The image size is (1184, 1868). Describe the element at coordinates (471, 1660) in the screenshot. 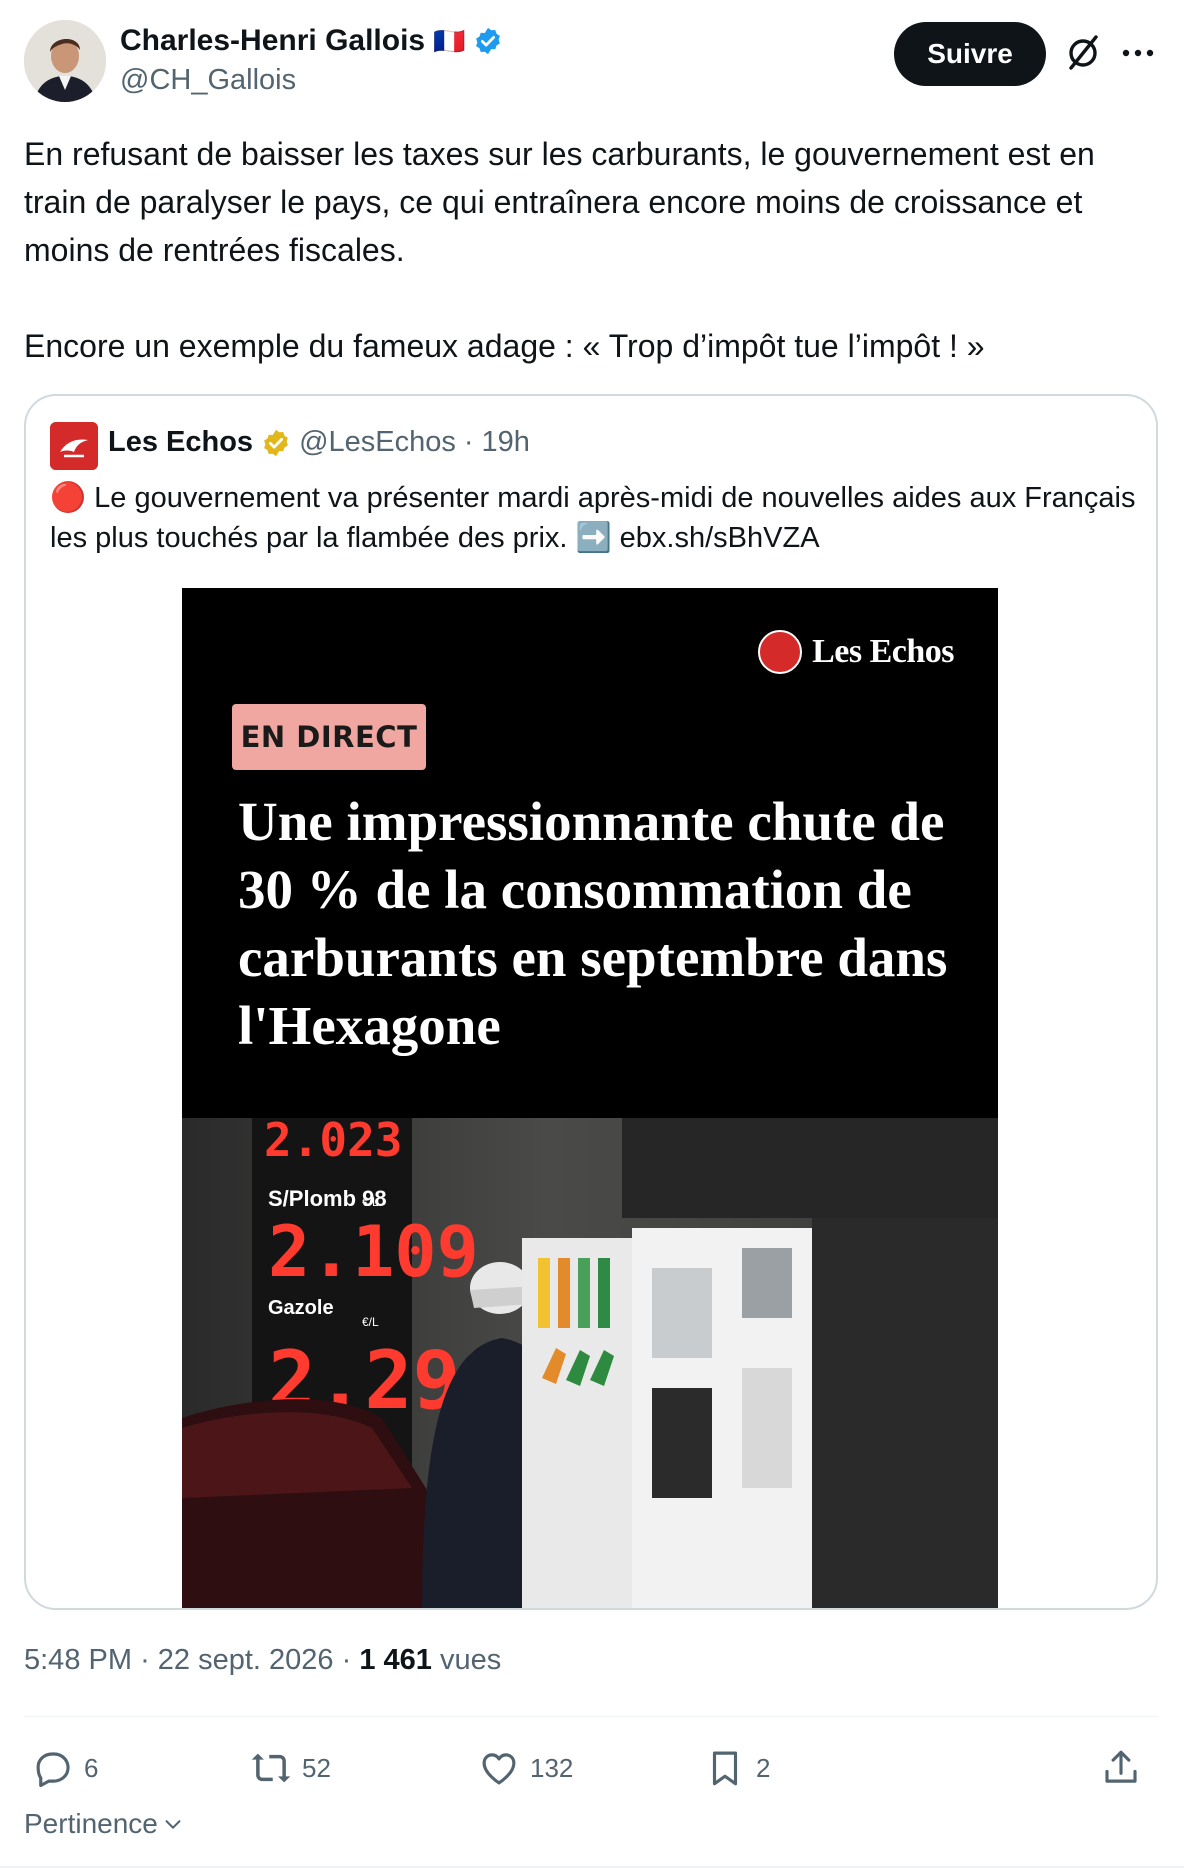

I see `views-label: vues` at that location.